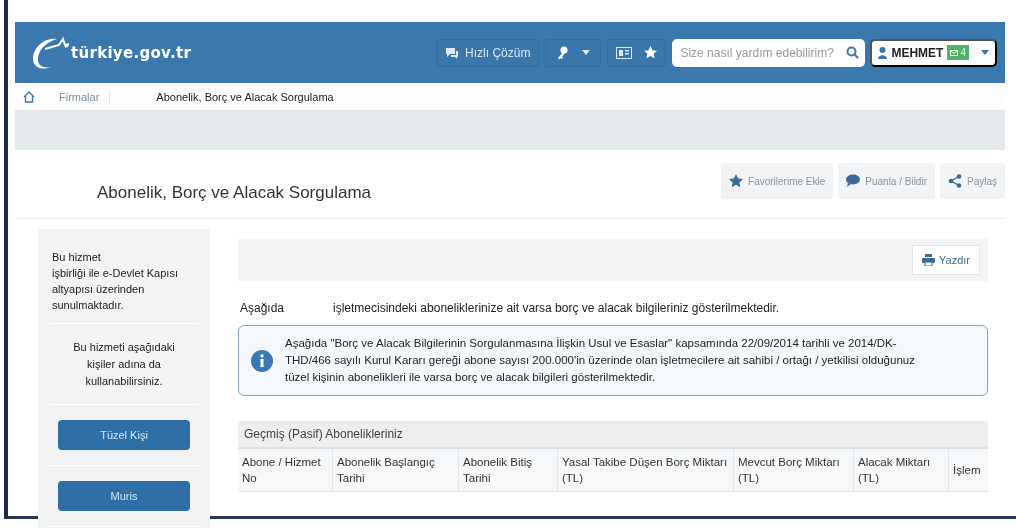  What do you see at coordinates (508, 470) in the screenshot?
I see `column-header: Abonelik Bitiş Tarihi` at bounding box center [508, 470].